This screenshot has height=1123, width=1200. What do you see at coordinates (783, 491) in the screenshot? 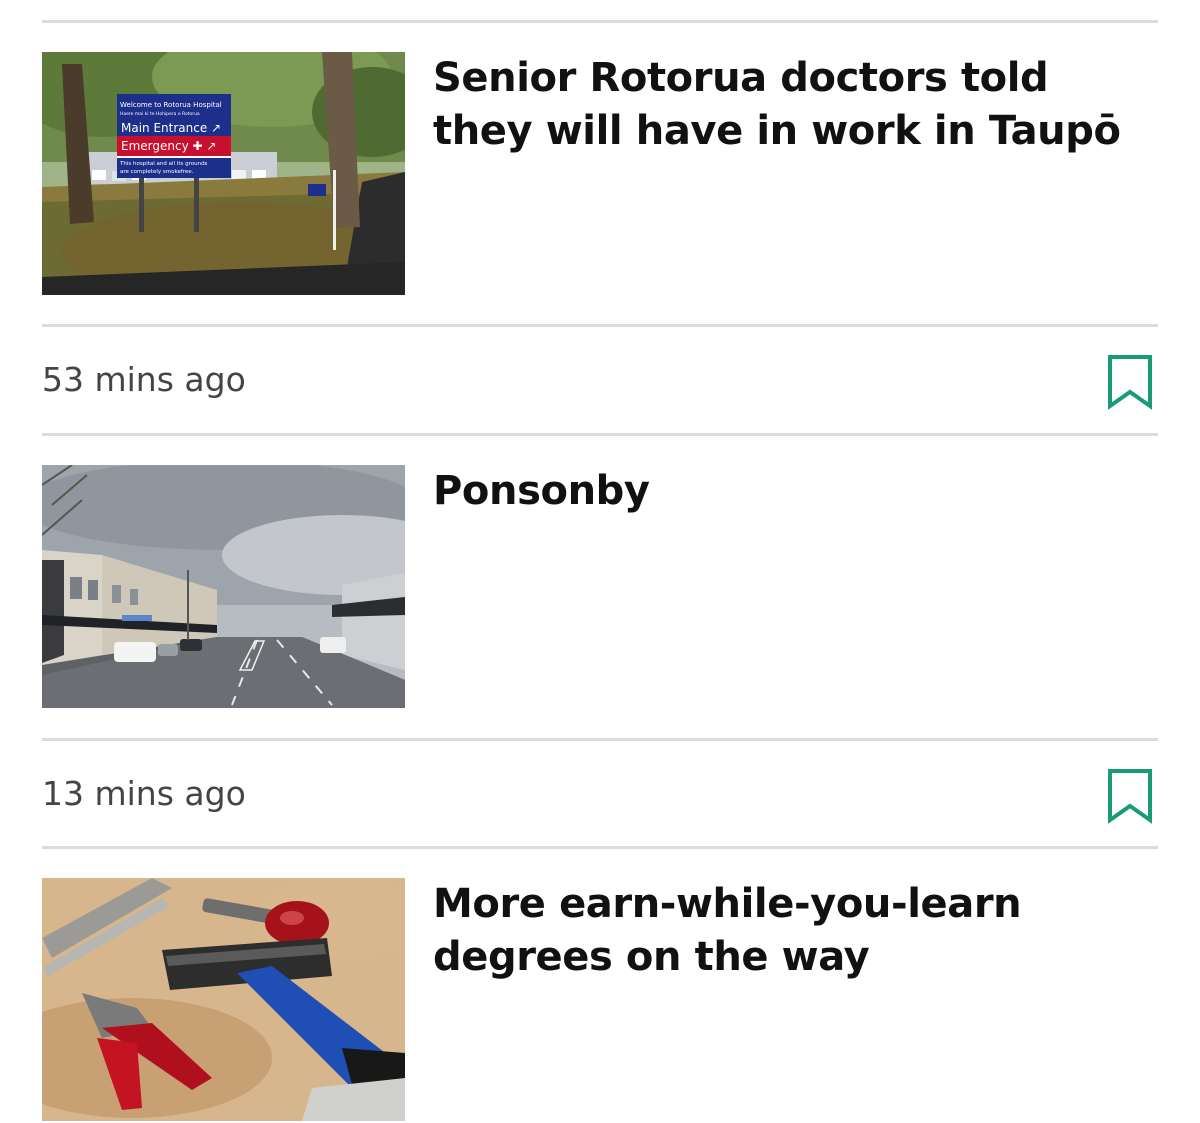
I see `story-headline: Ponsonby` at bounding box center [783, 491].